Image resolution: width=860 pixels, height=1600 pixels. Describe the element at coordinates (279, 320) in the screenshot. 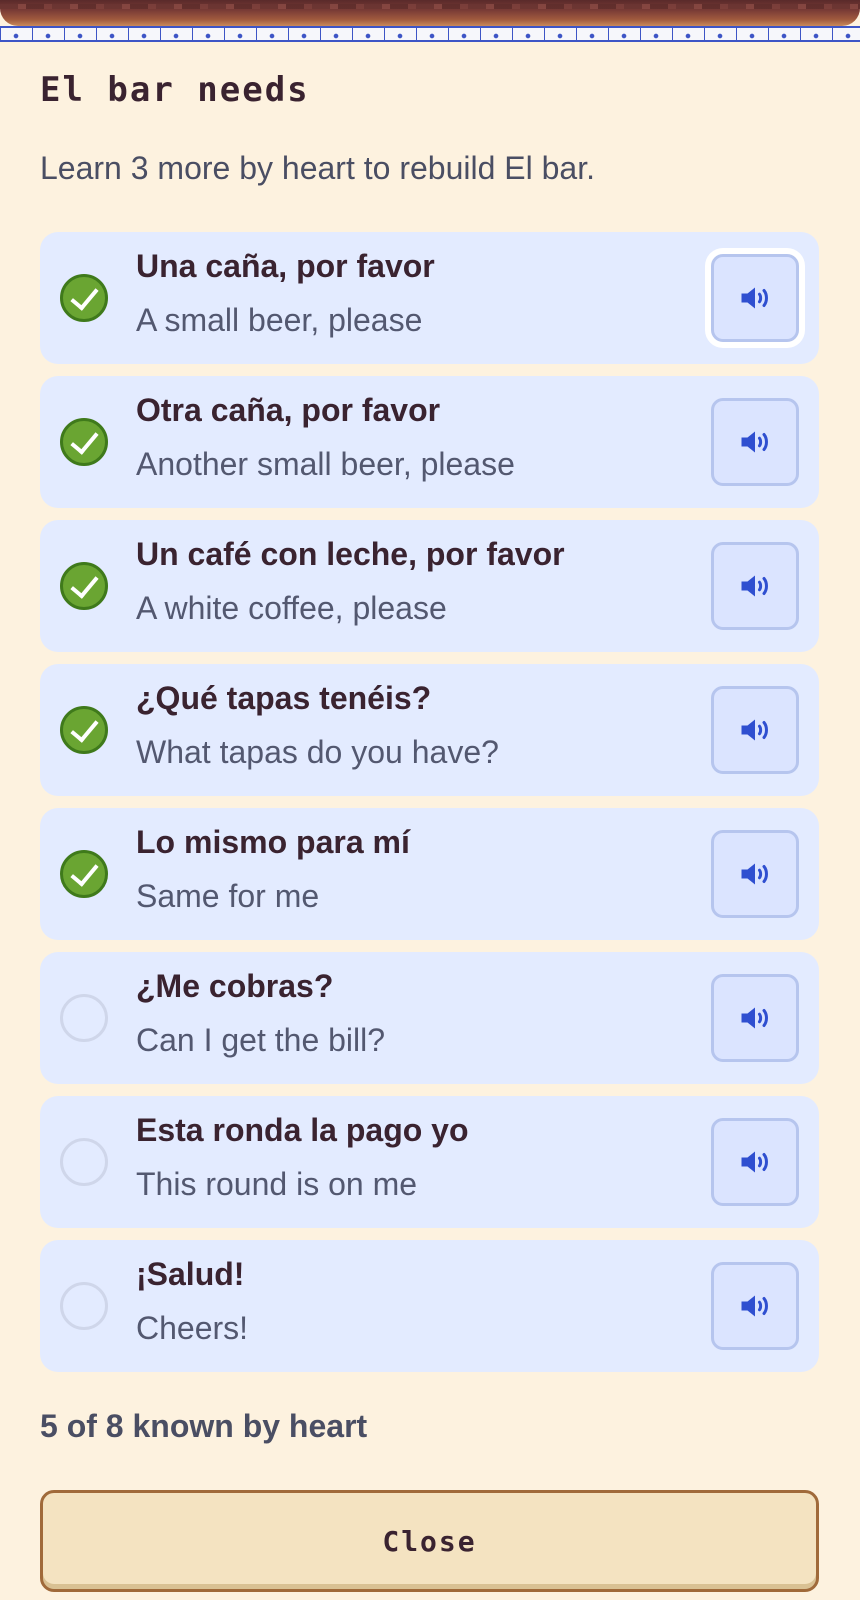

I see `phrase-translation: A small beer, please` at that location.